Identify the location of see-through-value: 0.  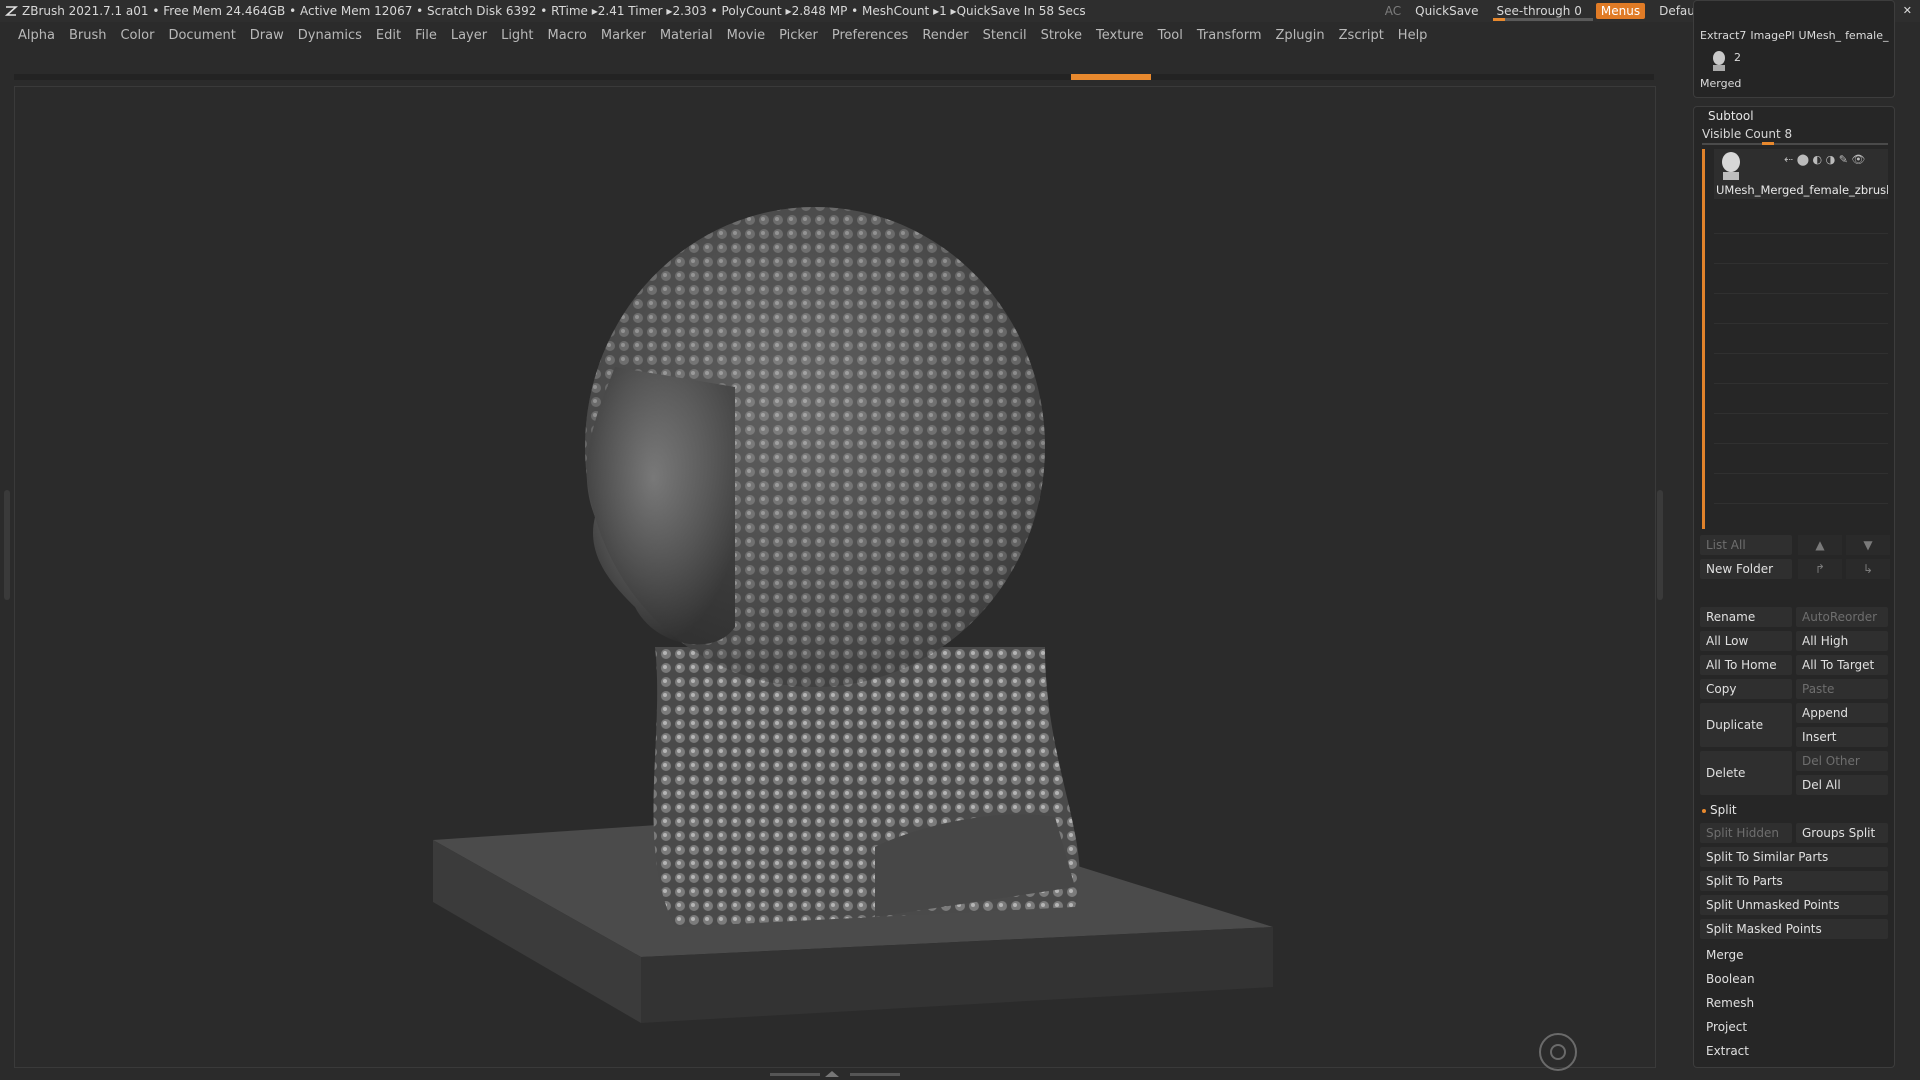
(1578, 11).